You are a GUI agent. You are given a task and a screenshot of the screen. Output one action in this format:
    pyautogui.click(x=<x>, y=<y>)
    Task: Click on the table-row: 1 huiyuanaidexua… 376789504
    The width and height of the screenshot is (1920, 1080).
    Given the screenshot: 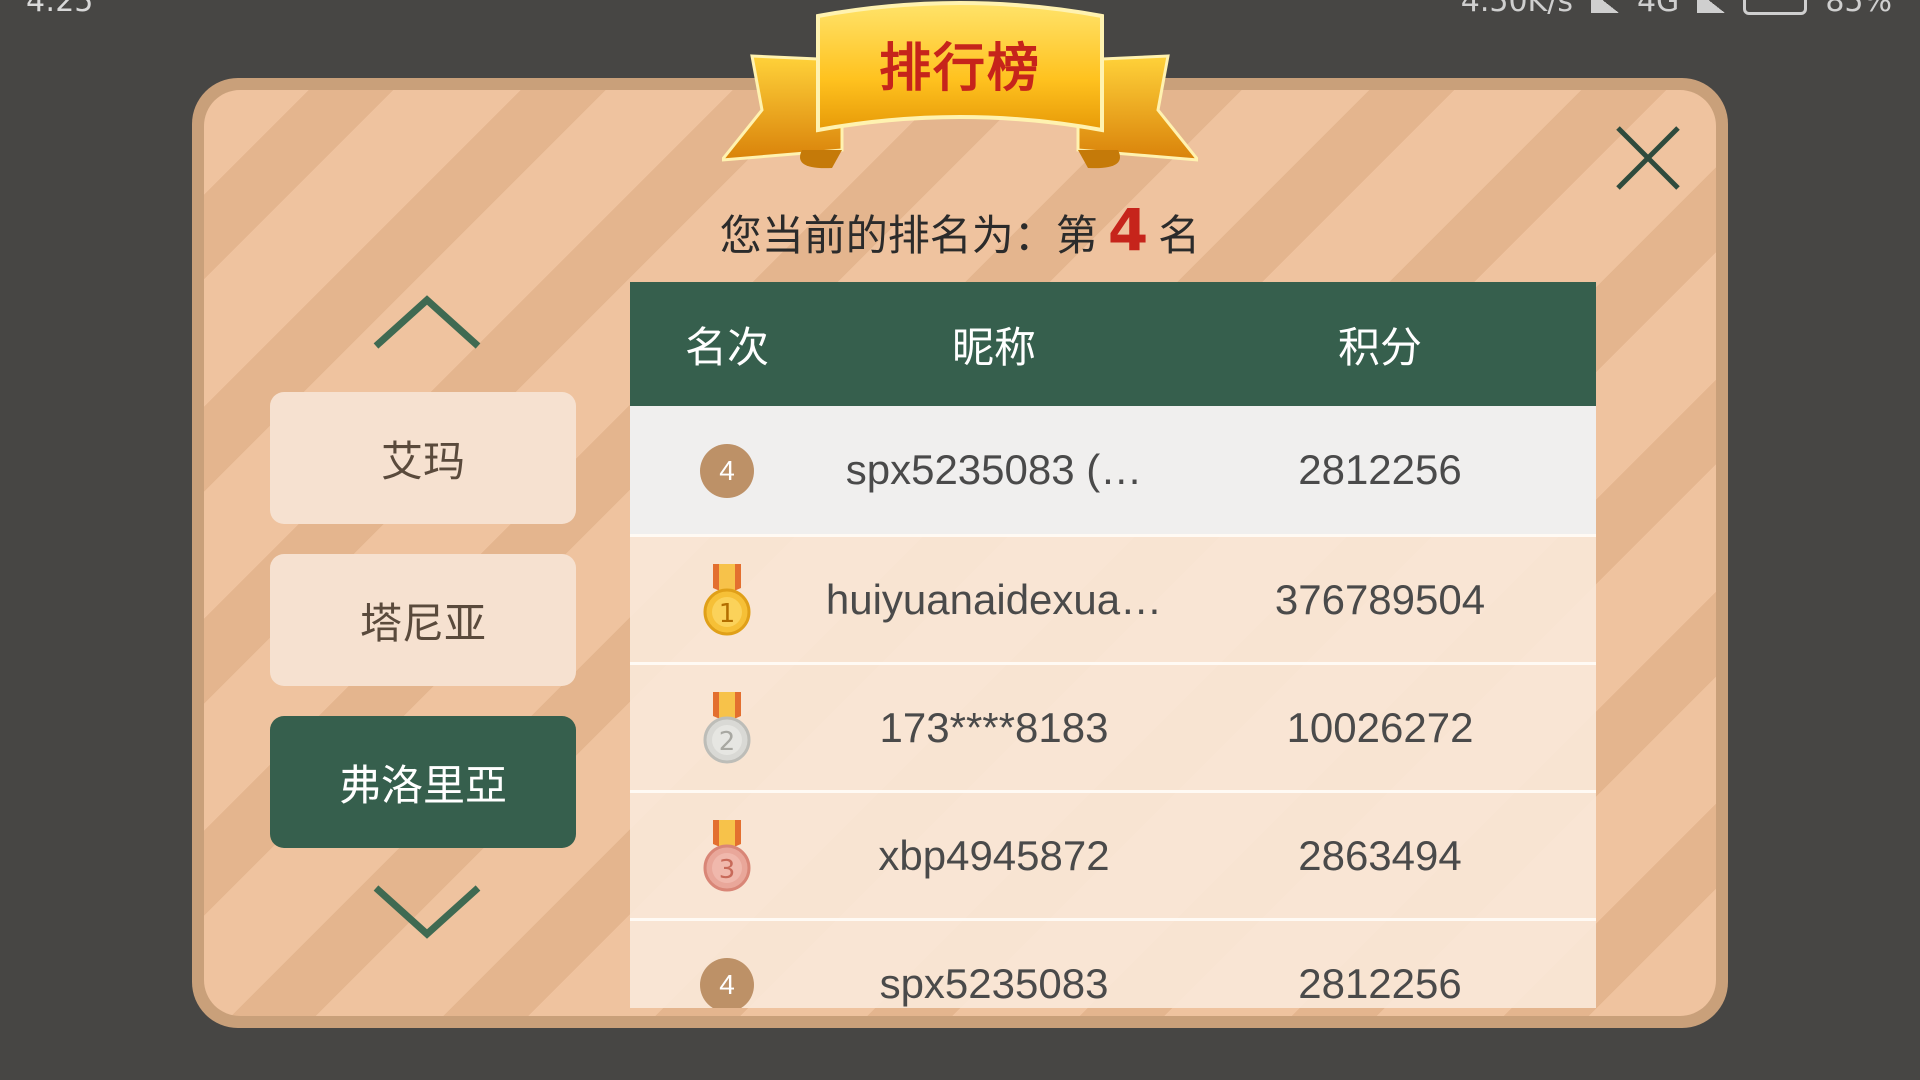 What is the action you would take?
    pyautogui.click(x=1113, y=598)
    